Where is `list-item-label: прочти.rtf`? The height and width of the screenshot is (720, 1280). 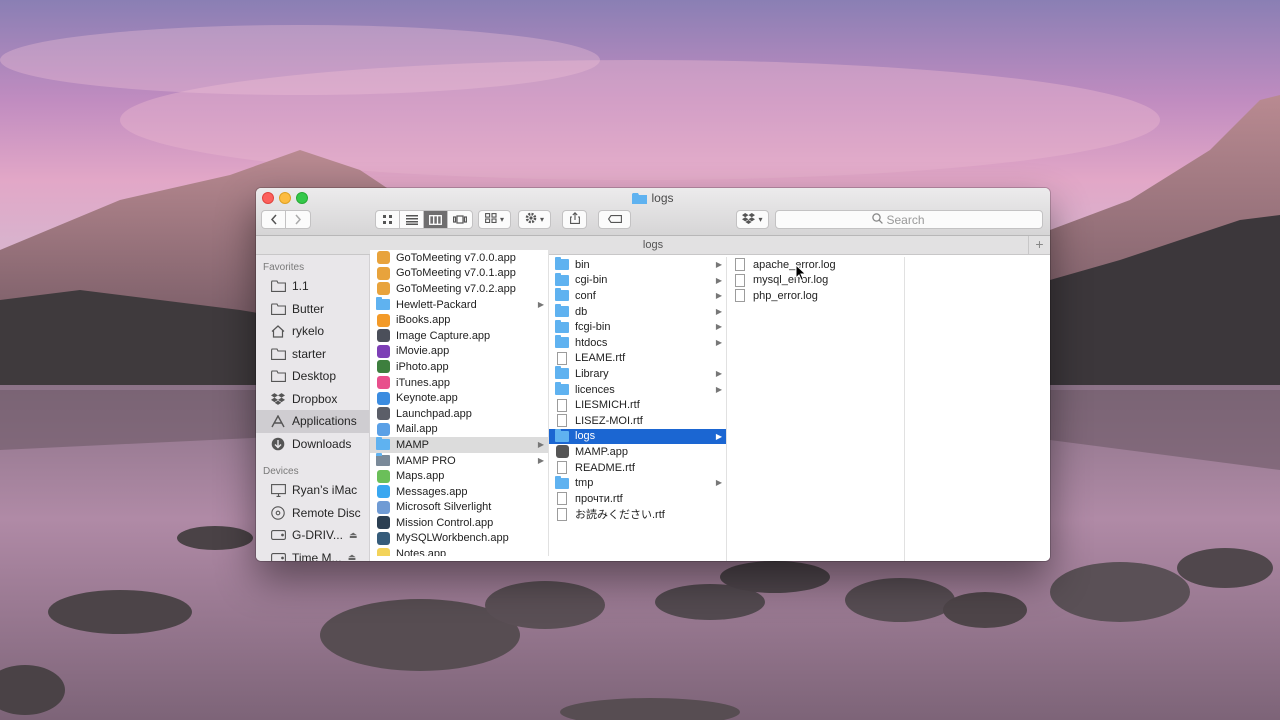
list-item-label: прочти.rtf is located at coordinates (599, 498).